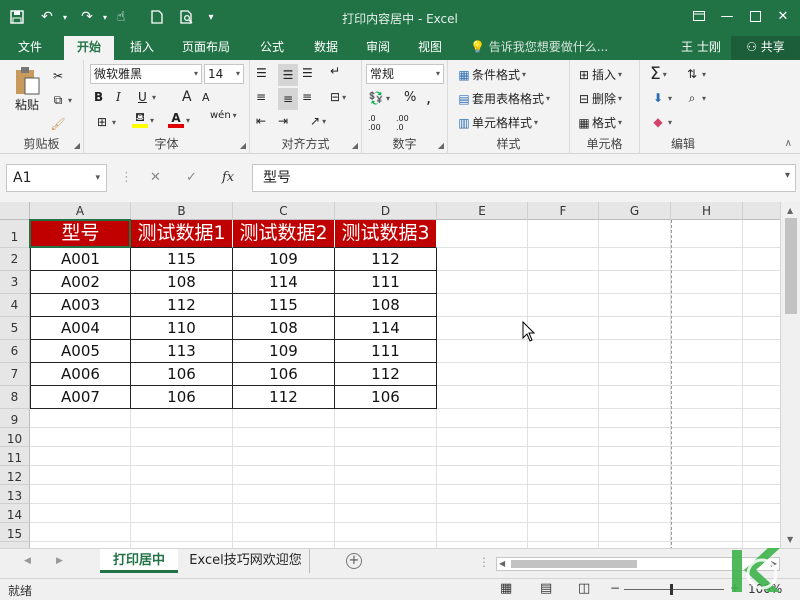  Describe the element at coordinates (727, 16) in the screenshot. I see `minimize-icon: —` at that location.